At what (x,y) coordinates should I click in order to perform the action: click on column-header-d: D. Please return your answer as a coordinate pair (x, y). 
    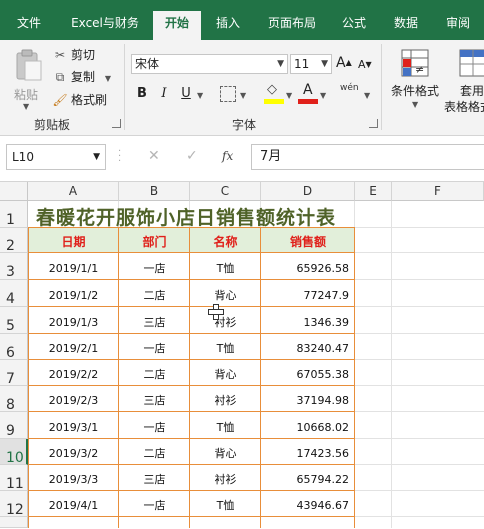
    Looking at the image, I should click on (308, 191).